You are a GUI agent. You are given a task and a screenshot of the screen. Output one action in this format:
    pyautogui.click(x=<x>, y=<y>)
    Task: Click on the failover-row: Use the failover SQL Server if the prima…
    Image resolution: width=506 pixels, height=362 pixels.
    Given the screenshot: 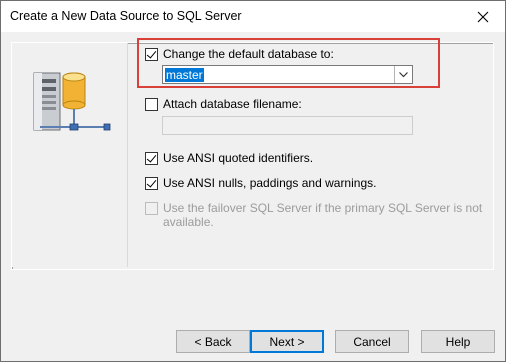 What is the action you would take?
    pyautogui.click(x=313, y=215)
    